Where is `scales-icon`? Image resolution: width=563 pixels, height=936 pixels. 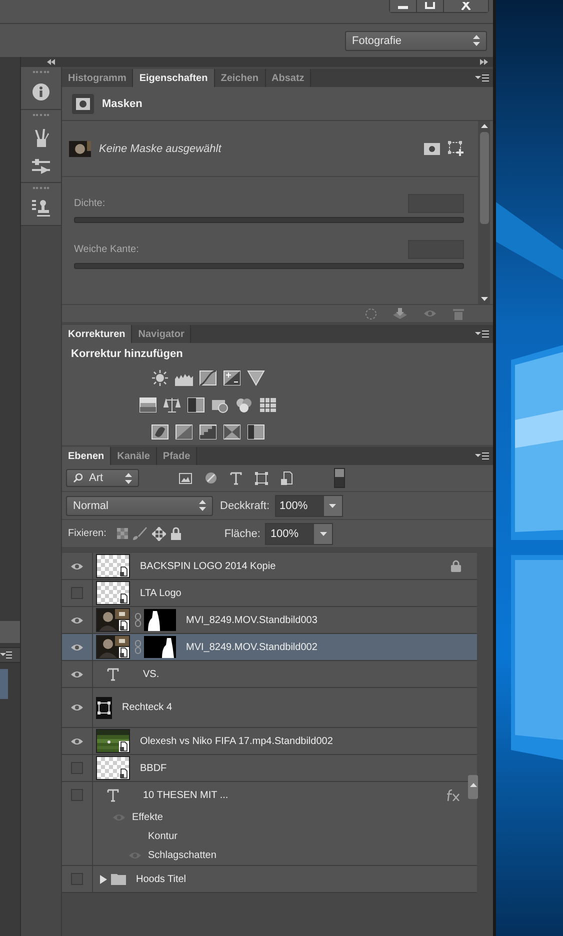 scales-icon is located at coordinates (171, 404).